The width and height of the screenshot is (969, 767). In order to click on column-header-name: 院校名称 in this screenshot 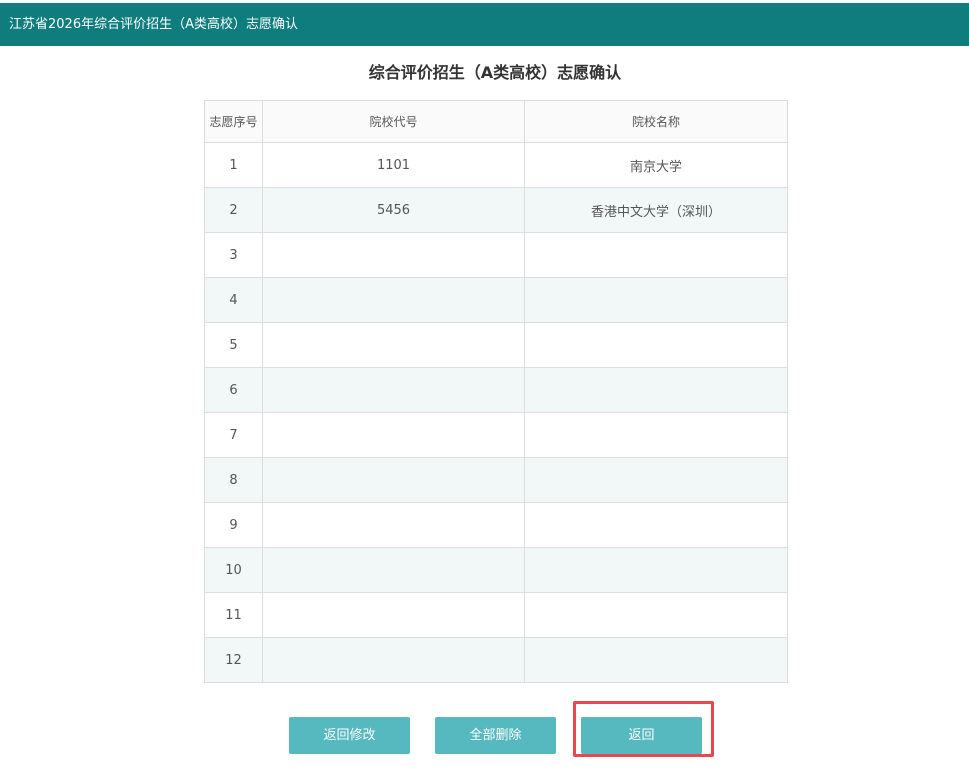, I will do `click(656, 121)`.